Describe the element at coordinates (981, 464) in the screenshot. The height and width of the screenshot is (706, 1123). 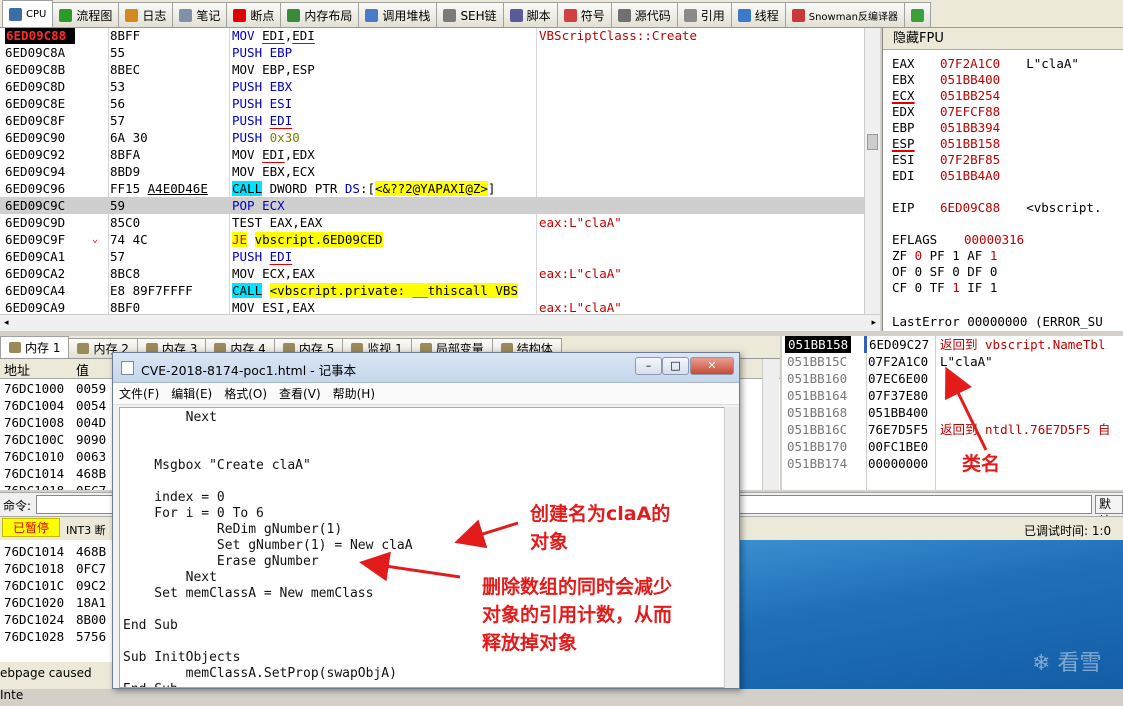
I see `annotation-class-name: 类名` at that location.